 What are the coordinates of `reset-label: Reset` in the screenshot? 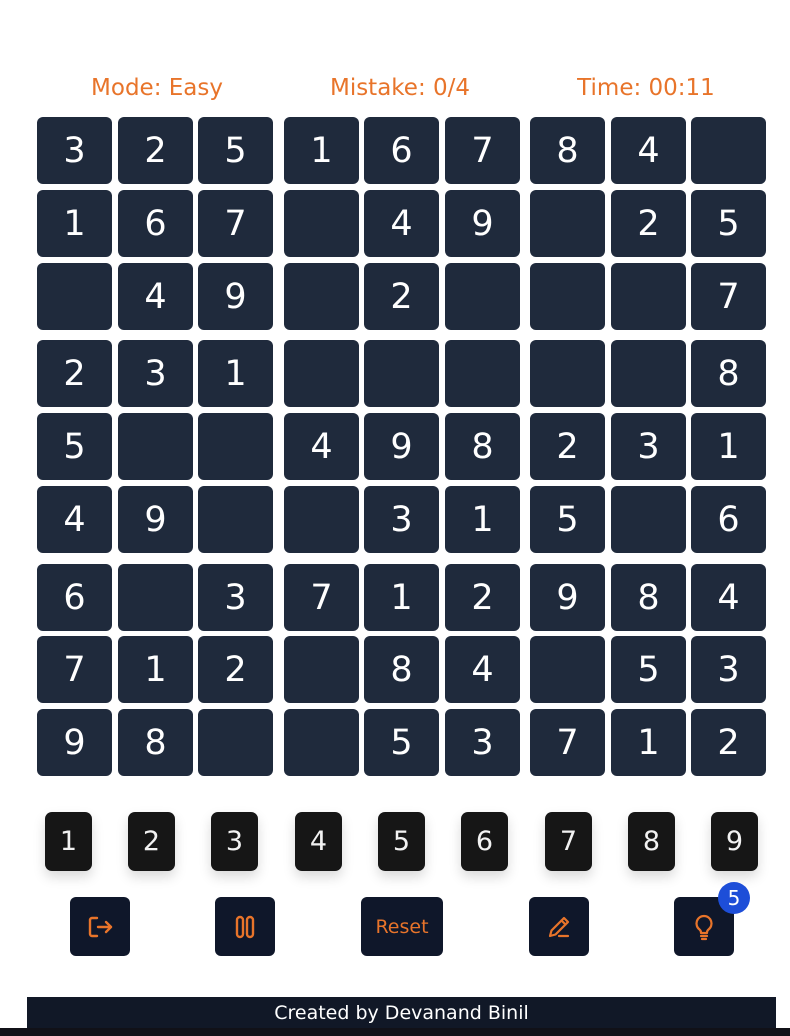 It's located at (402, 926).